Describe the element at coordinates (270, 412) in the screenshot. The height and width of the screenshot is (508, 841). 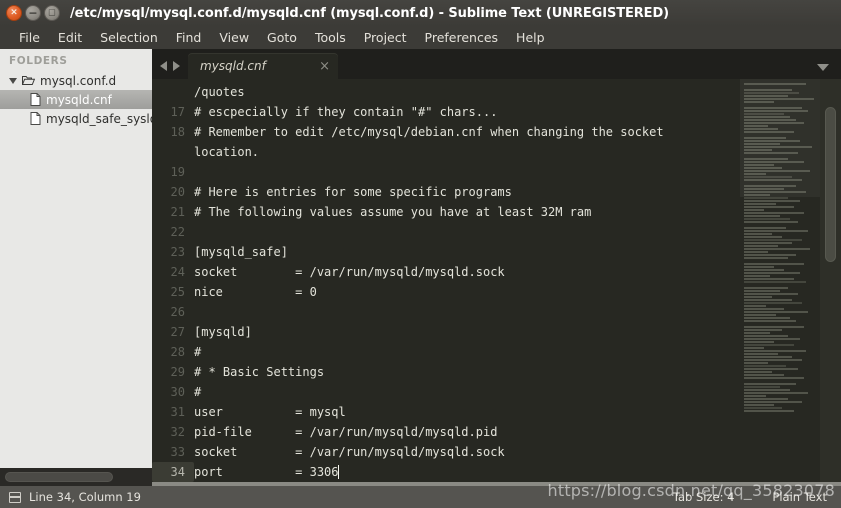
I see `line-text: user = mysql` at that location.